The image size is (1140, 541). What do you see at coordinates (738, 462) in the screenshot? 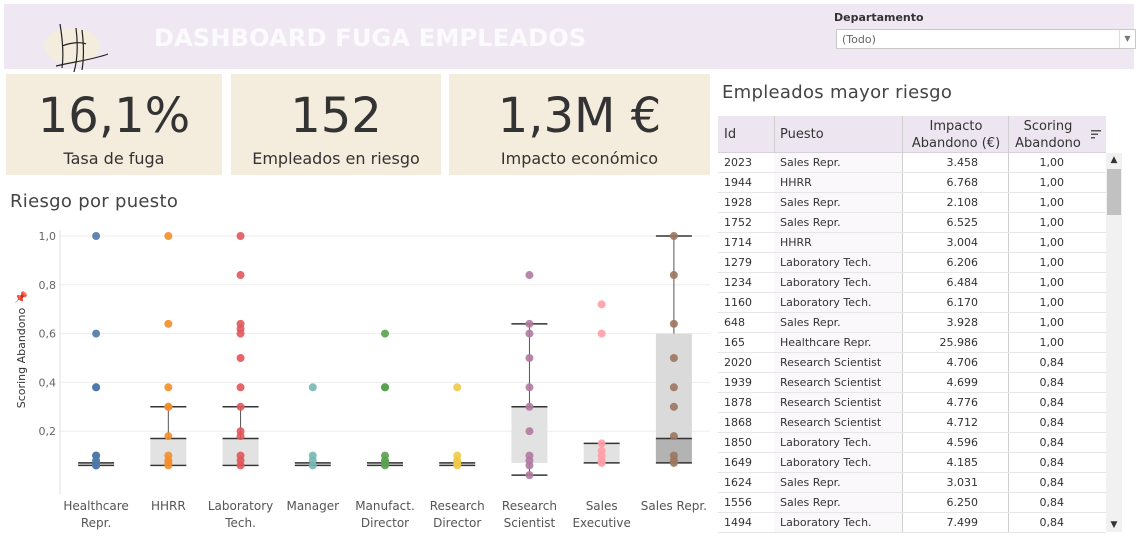
I see `cell-id: 1649` at bounding box center [738, 462].